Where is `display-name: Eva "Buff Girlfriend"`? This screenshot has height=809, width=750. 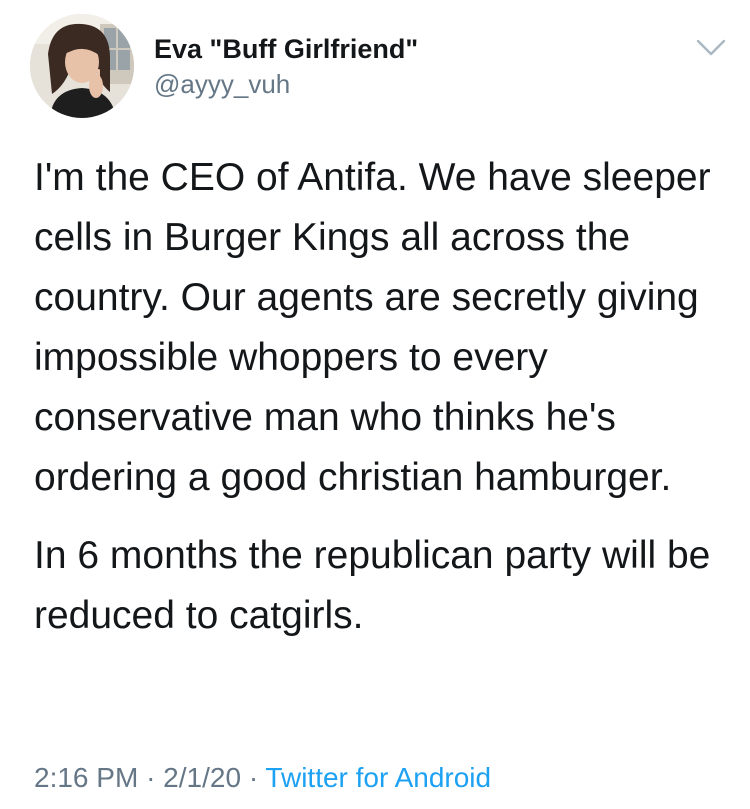 display-name: Eva "Buff Girlfriend" is located at coordinates (286, 49).